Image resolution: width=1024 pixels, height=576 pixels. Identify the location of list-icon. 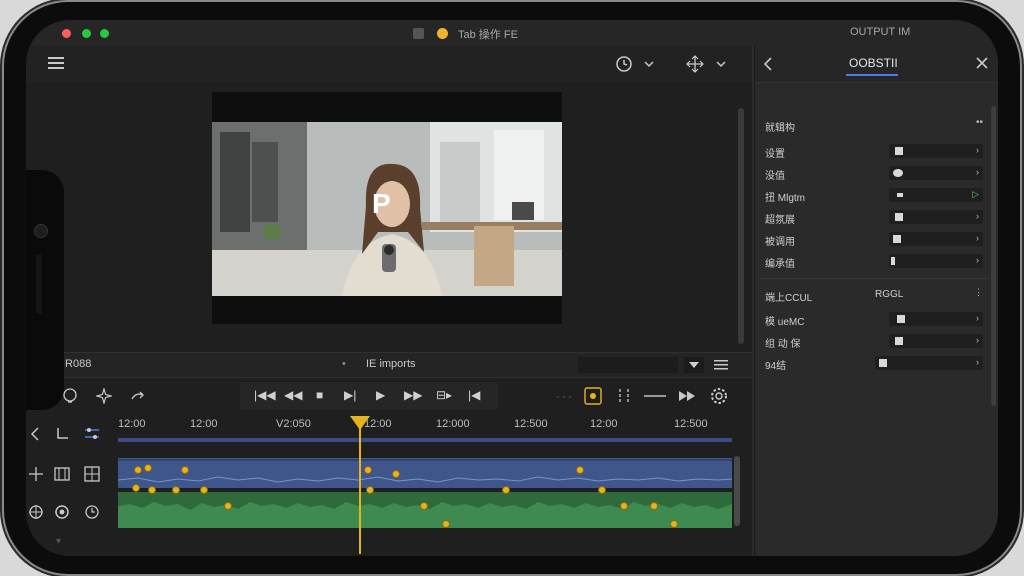
(721, 366).